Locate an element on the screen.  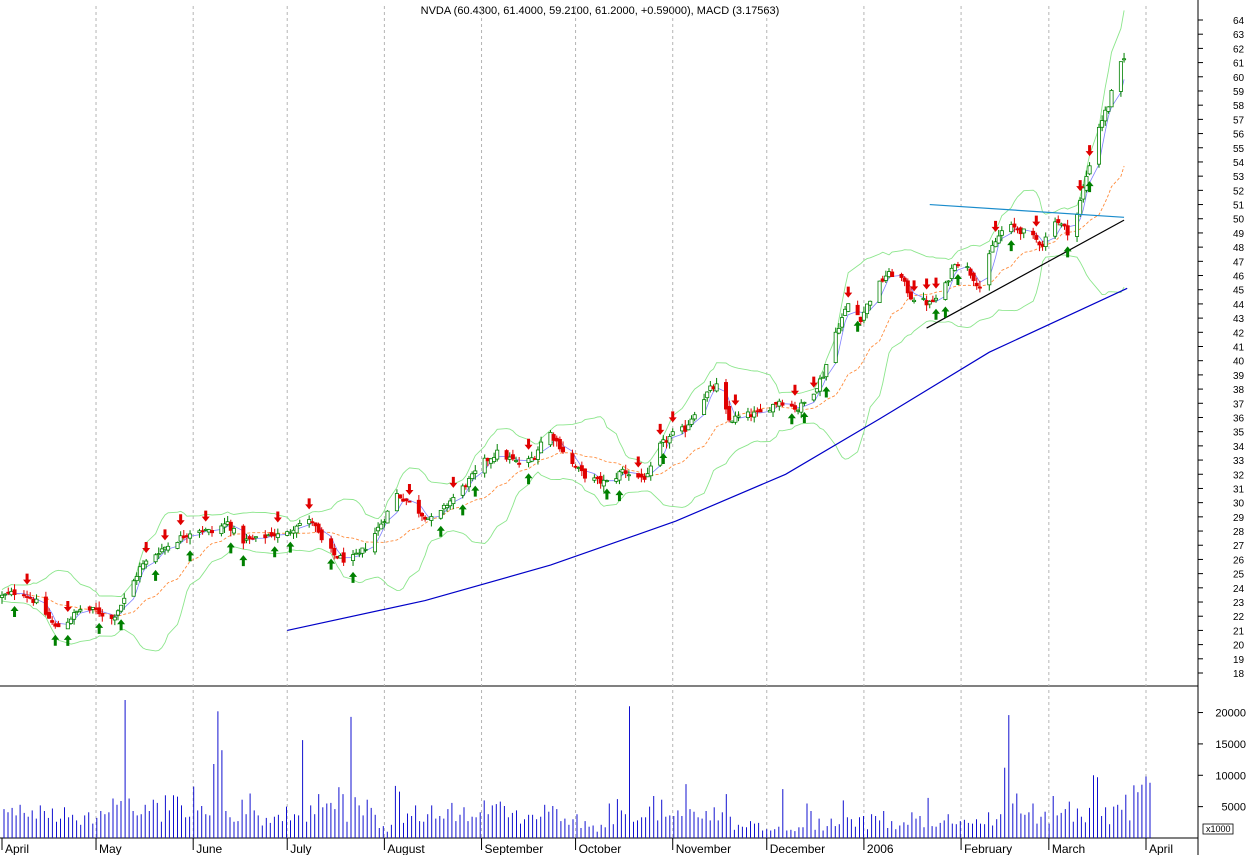
y-tick-label: 49 is located at coordinates (1239, 234).